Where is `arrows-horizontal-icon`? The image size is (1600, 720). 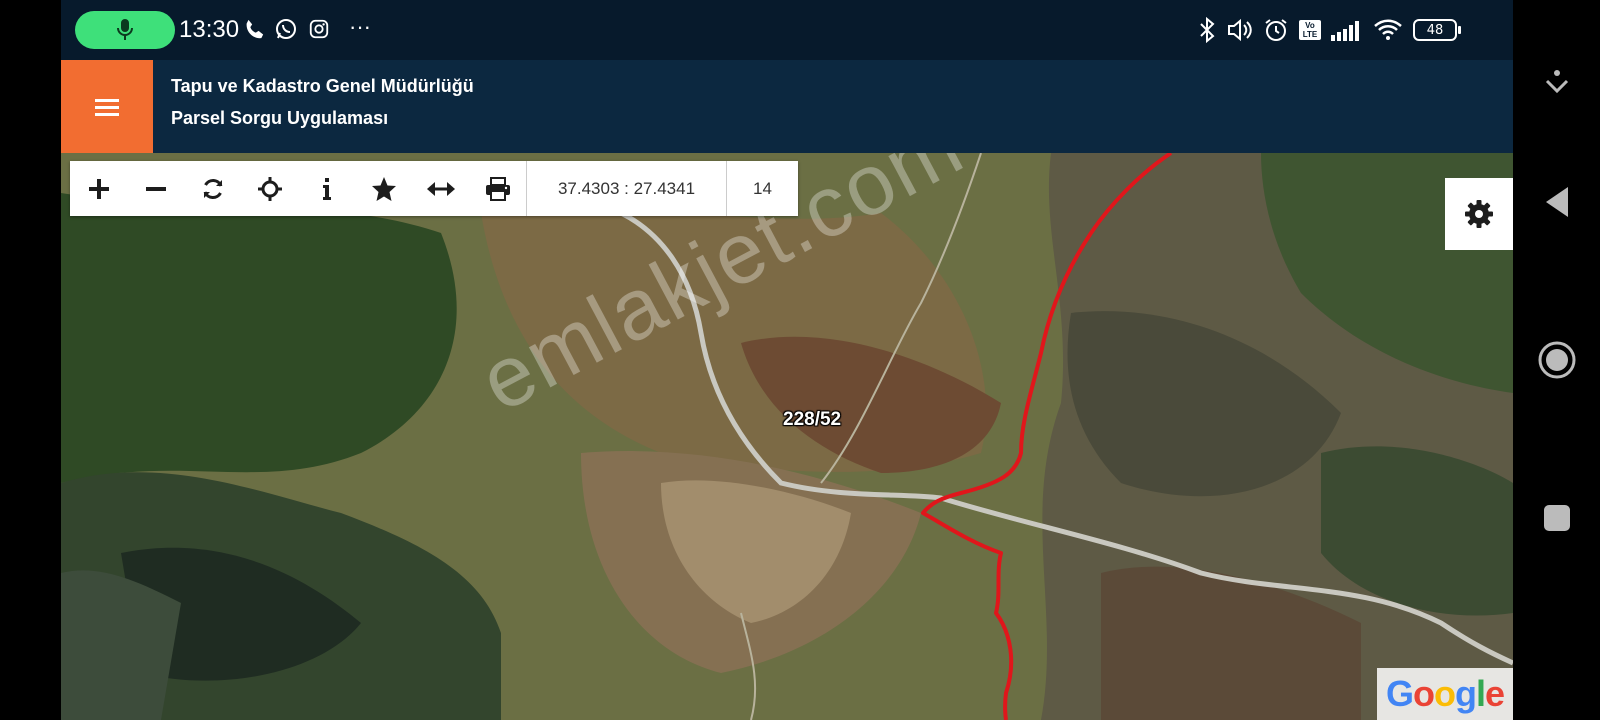 arrows-horizontal-icon is located at coordinates (440, 188).